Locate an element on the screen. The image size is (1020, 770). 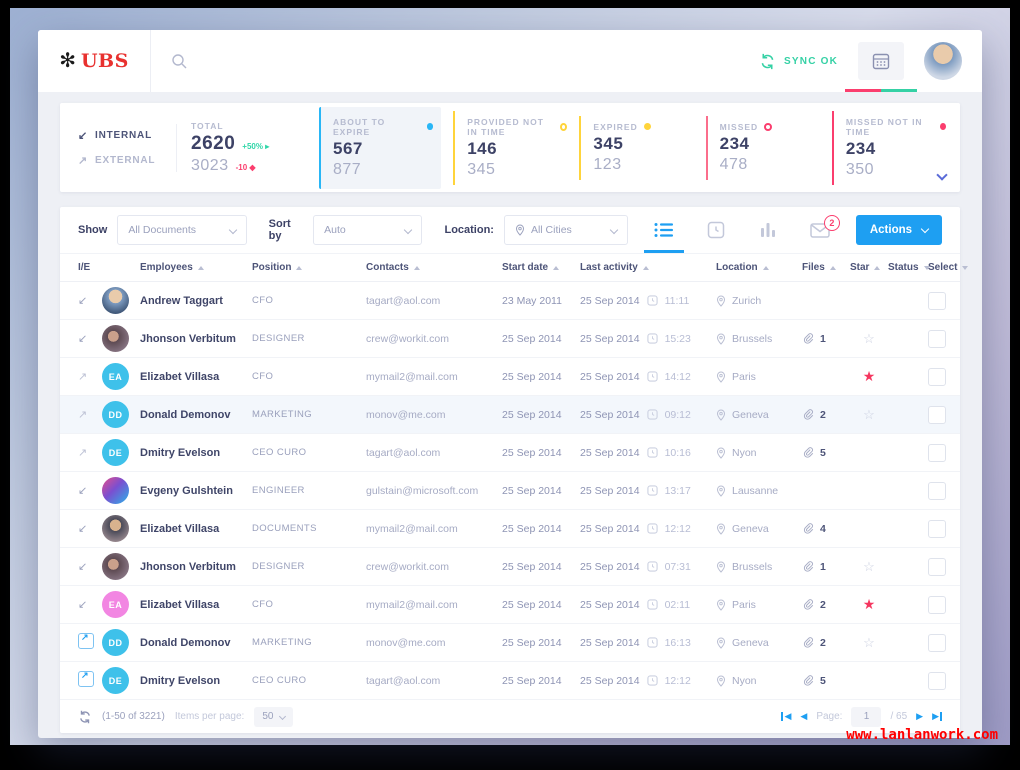
stat-card-provided-not-in-time: PROVIDED NOT IN TIME 146 345 is located at coordinates (510, 147).